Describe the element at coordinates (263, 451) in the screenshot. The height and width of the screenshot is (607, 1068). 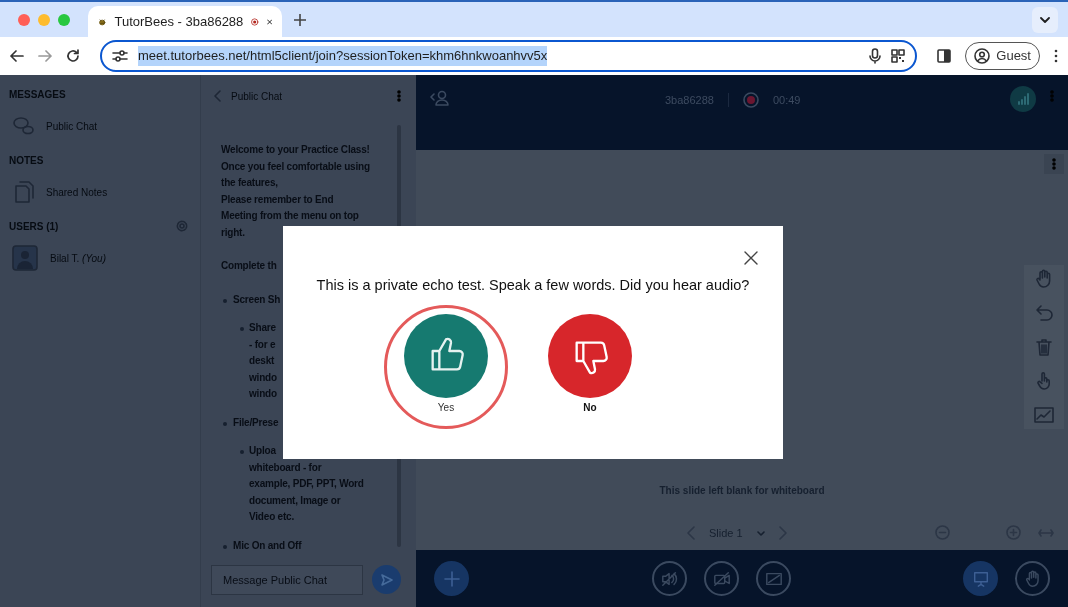
I see `chat-text-line: Uploa` at that location.